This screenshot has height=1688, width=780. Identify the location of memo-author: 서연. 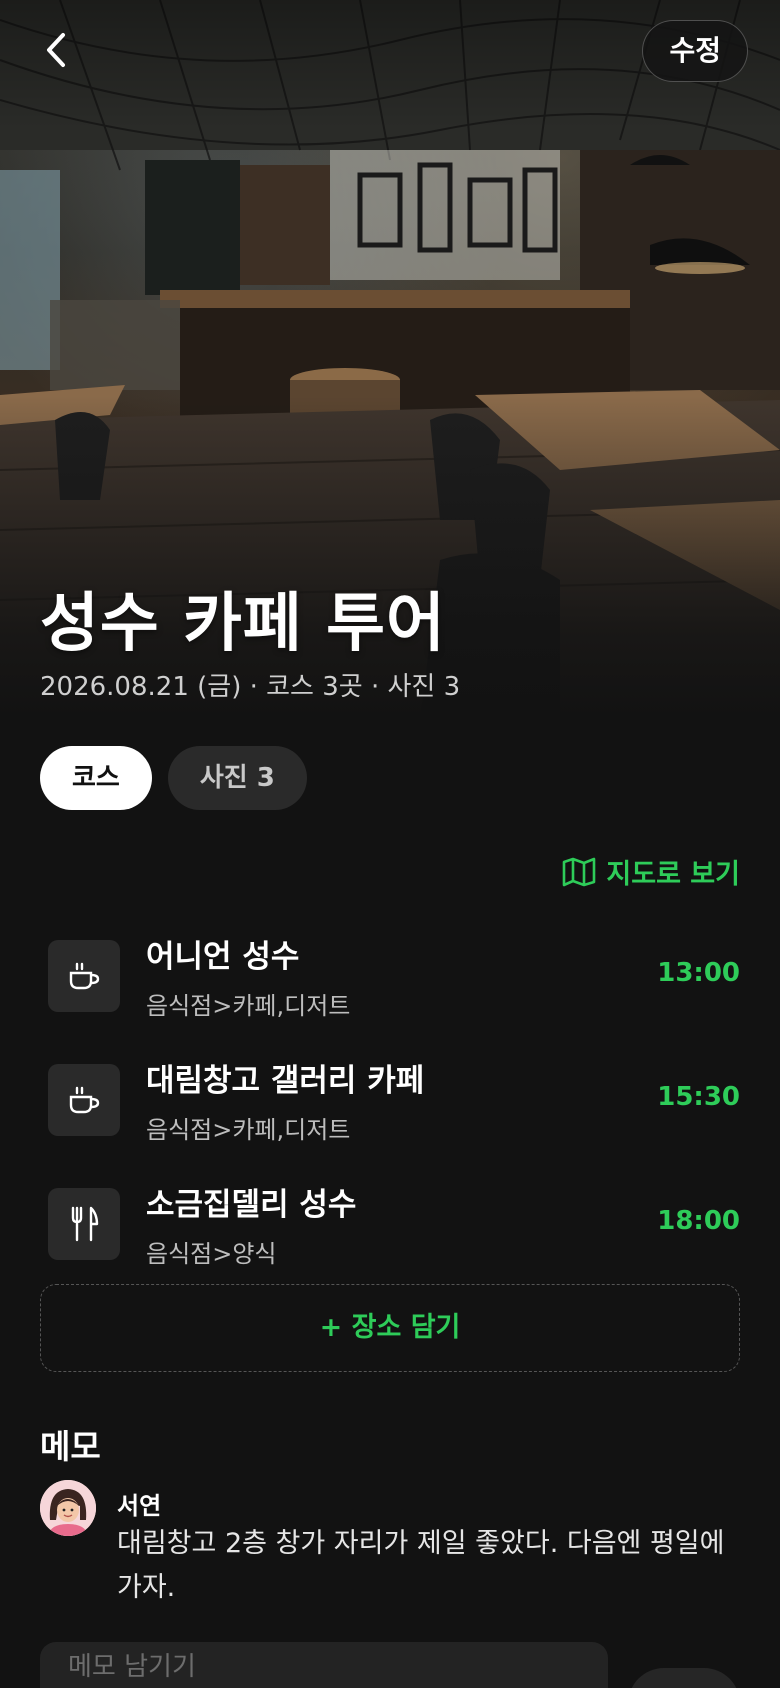
(139, 1506).